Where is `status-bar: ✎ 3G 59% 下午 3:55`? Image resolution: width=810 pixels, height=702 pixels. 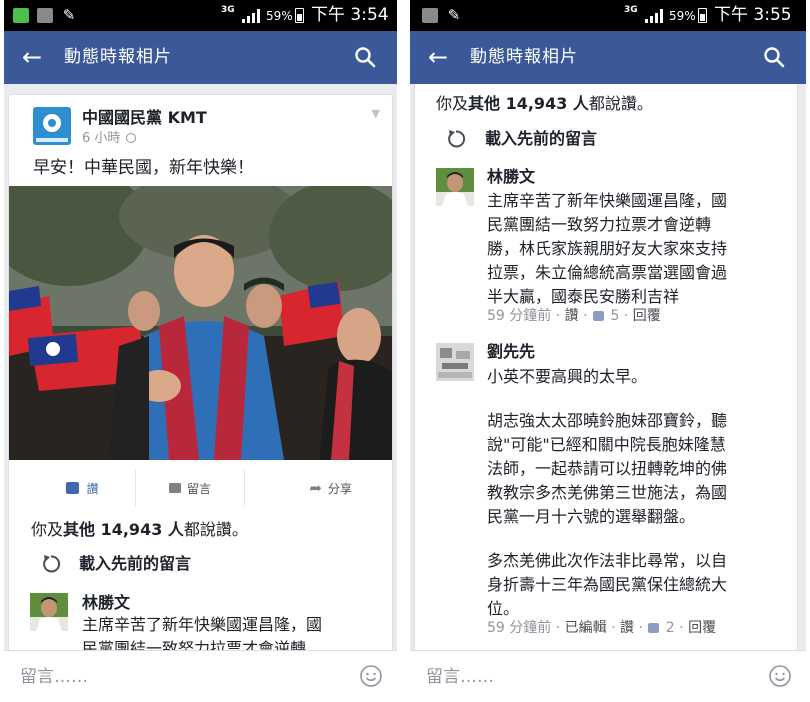 status-bar: ✎ 3G 59% 下午 3:55 is located at coordinates (608, 15).